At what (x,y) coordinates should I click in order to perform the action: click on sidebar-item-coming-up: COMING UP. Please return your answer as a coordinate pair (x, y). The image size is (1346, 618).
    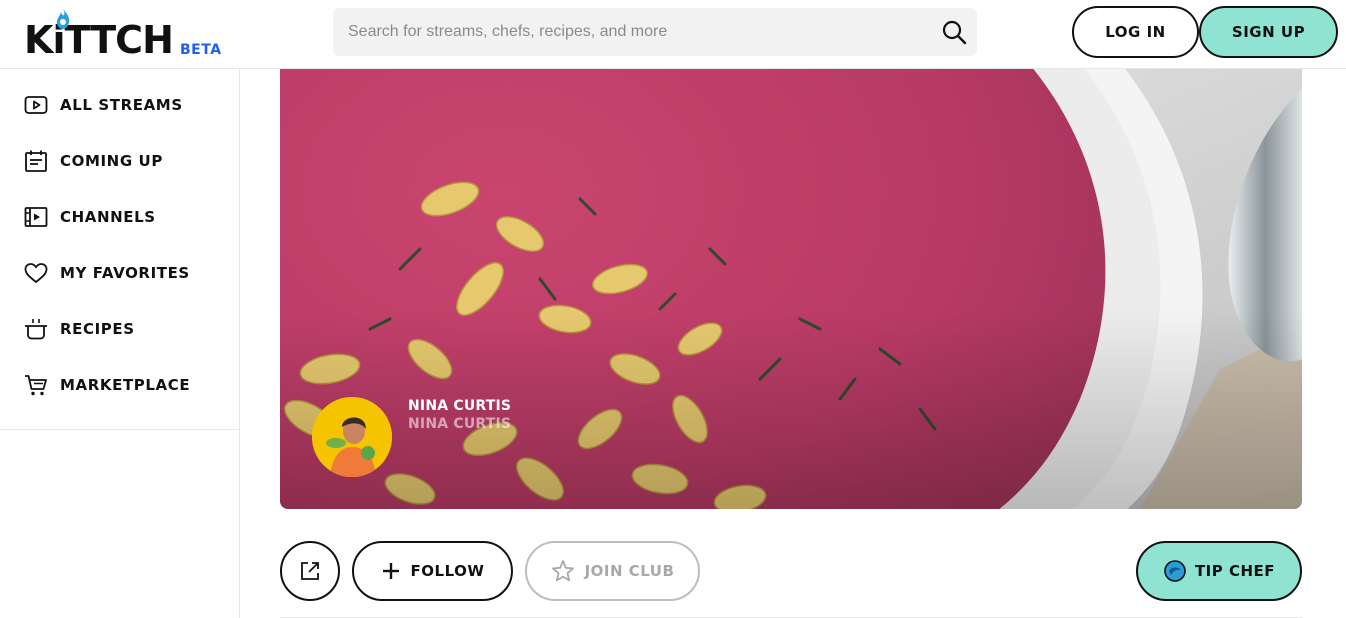
    Looking at the image, I should click on (93, 161).